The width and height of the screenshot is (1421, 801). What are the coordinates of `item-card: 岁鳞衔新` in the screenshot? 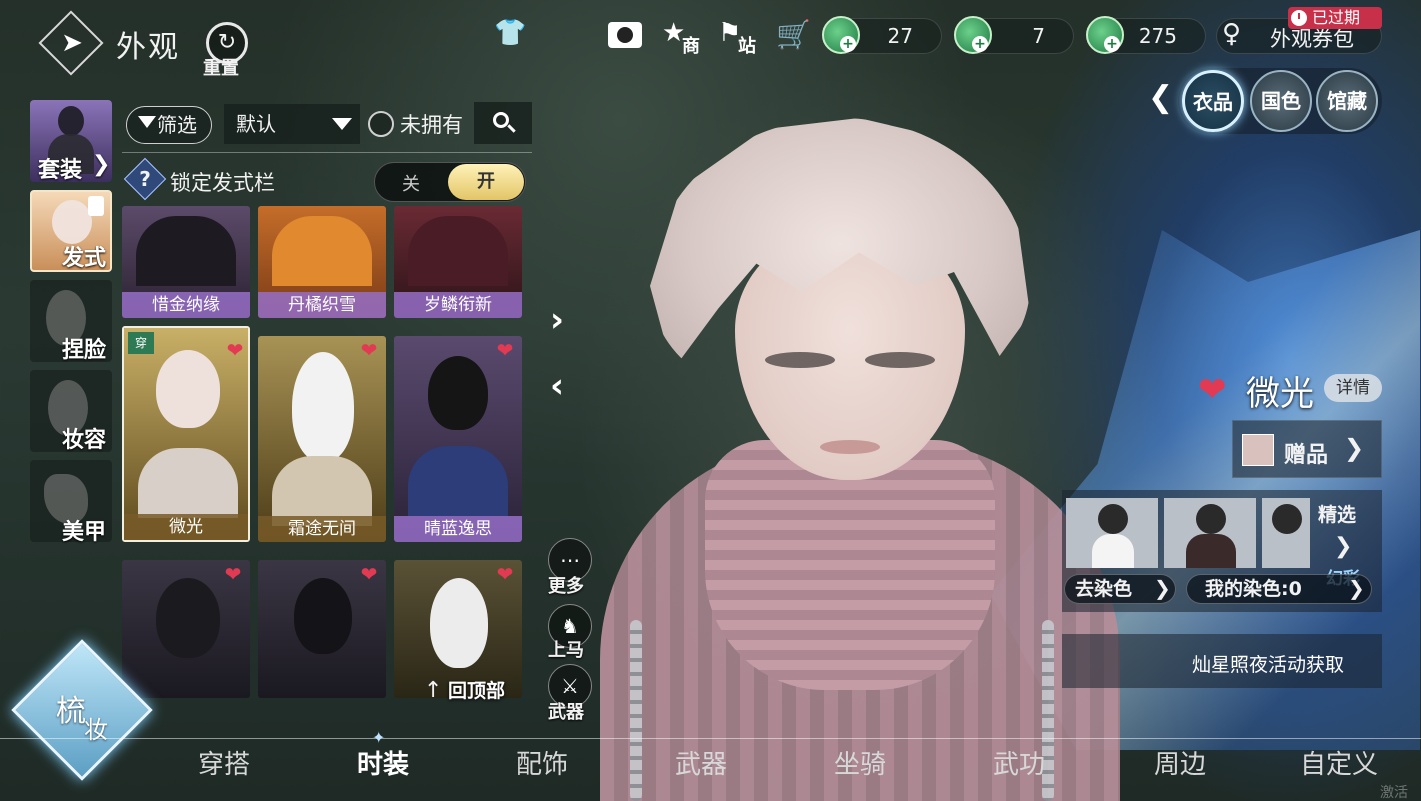 It's located at (458, 262).